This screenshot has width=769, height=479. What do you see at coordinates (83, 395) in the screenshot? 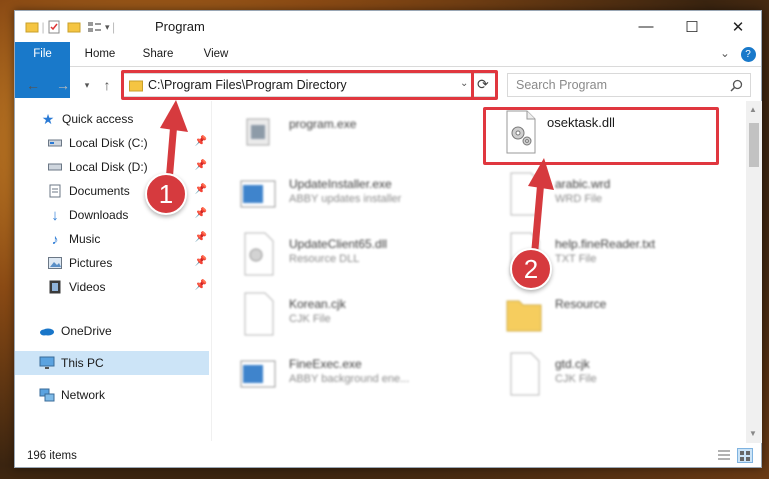
I see `sidebar-item-label: Network` at bounding box center [83, 395].